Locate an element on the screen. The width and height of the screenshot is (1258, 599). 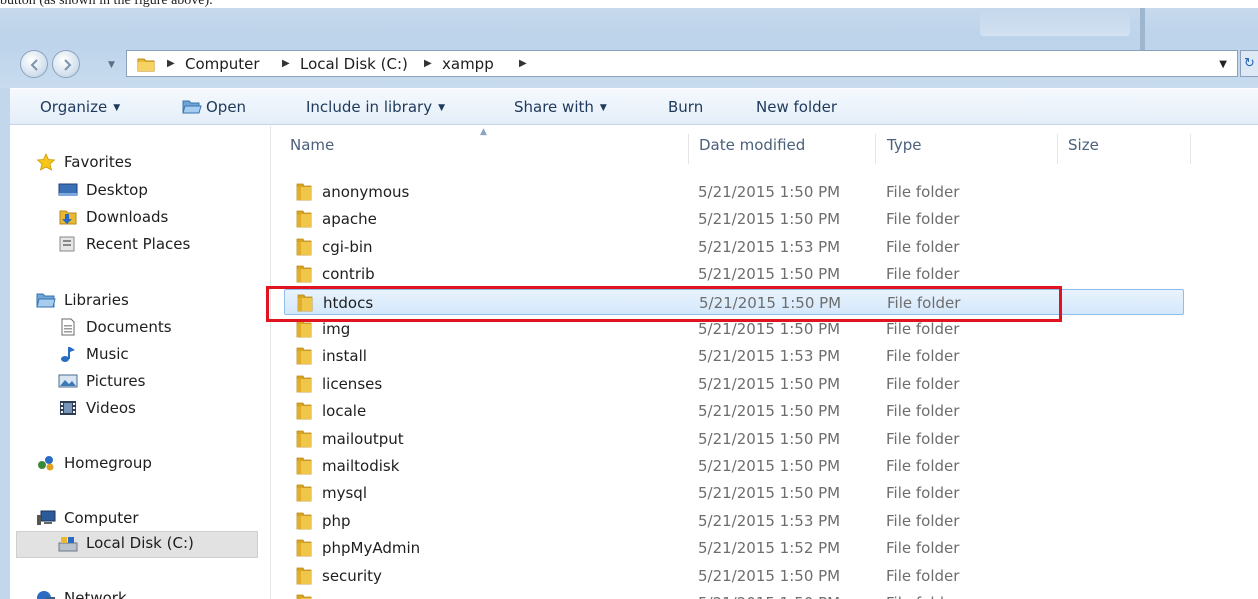
file-name: img is located at coordinates (336, 329).